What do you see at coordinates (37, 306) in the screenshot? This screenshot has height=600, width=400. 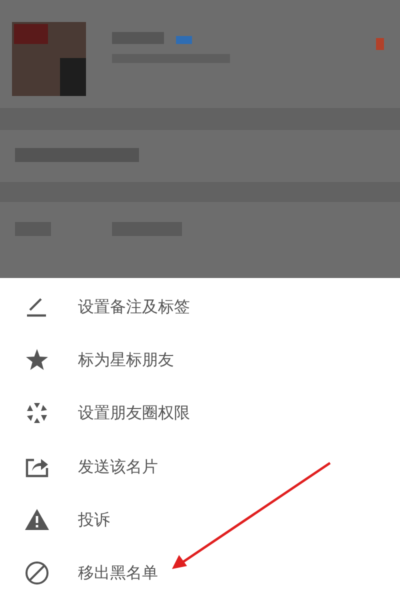 I see `pencil-icon` at bounding box center [37, 306].